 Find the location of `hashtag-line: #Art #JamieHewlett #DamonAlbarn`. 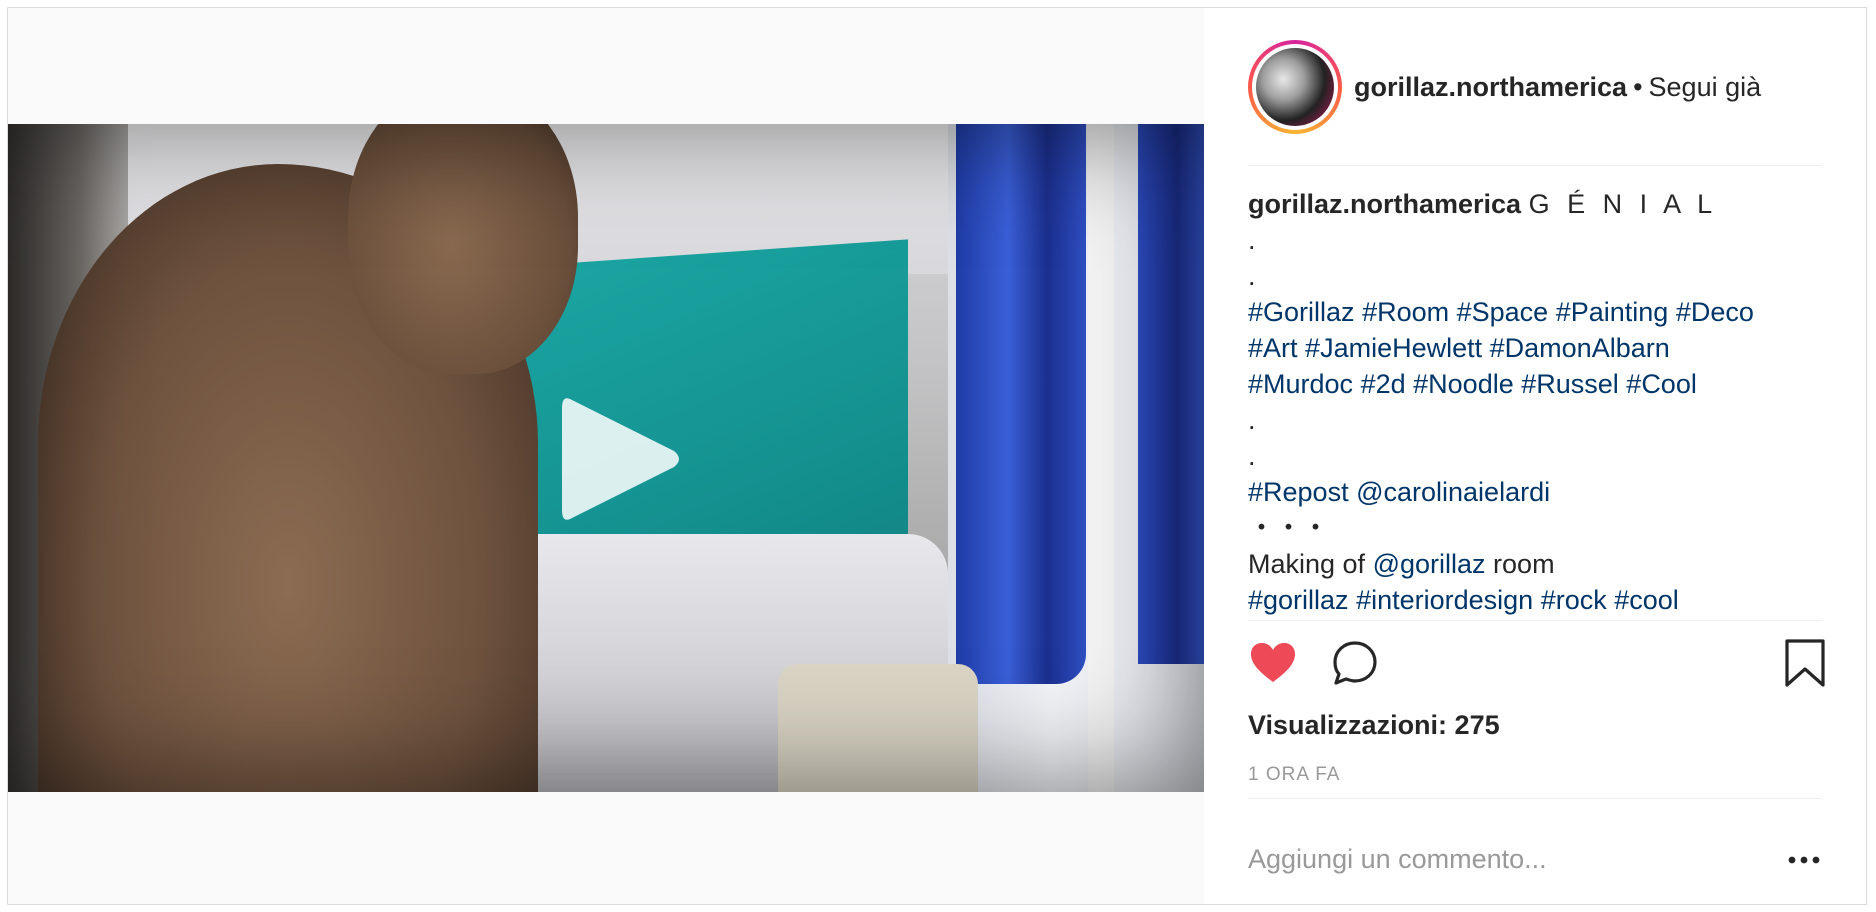

hashtag-line: #Art #JamieHewlett #DamonAlbarn is located at coordinates (1535, 348).